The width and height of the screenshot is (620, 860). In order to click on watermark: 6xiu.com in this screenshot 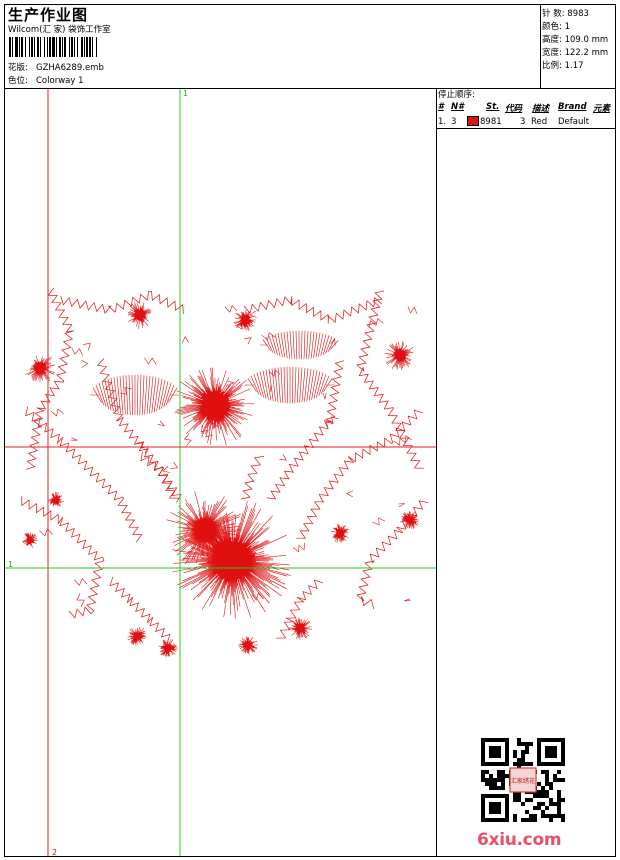, I will do `click(519, 840)`.